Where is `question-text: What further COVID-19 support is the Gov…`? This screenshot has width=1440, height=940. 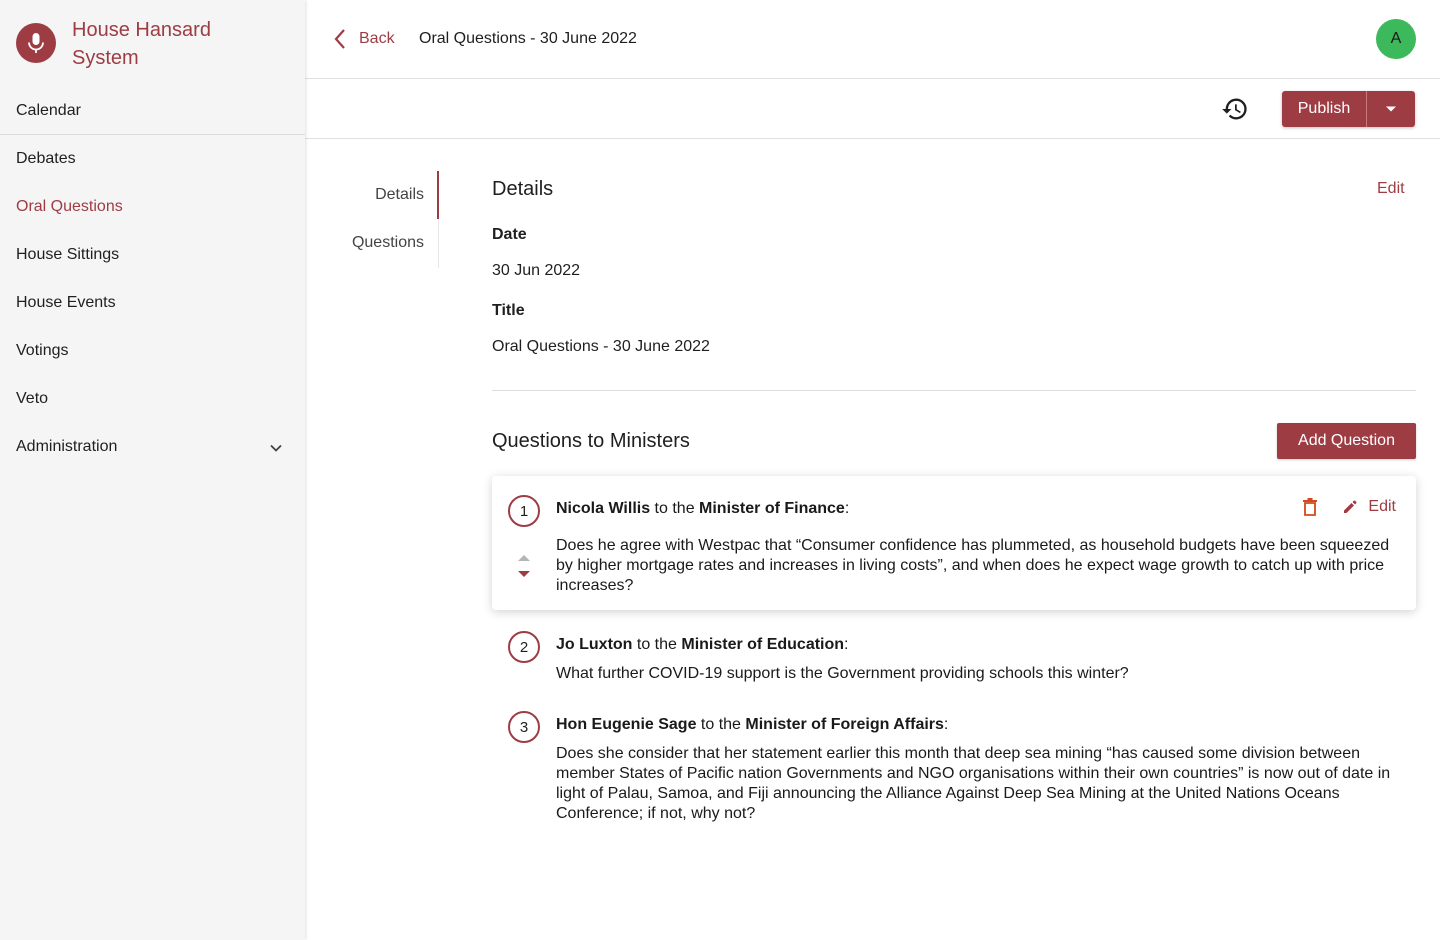
question-text: What further COVID-19 support is the Gov… is located at coordinates (842, 673).